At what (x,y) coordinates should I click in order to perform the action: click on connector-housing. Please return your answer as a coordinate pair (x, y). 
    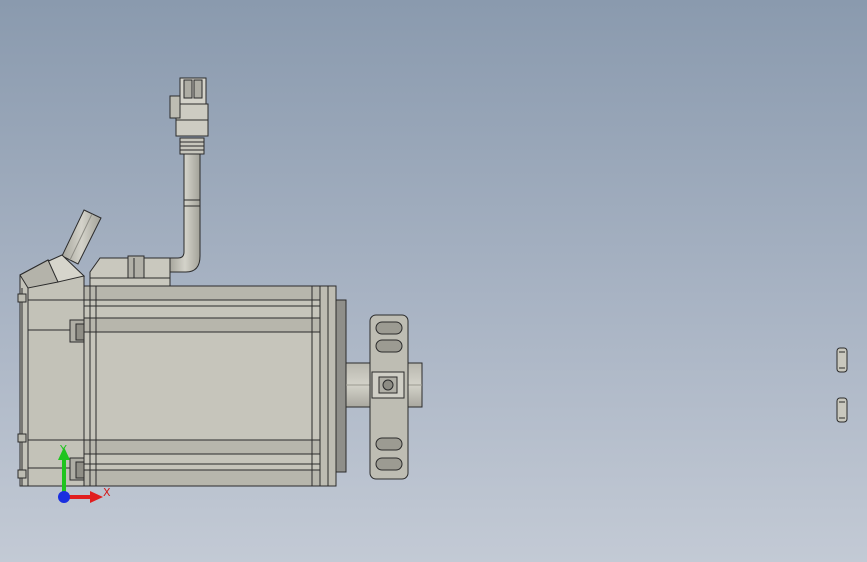
    Looking at the image, I should click on (130, 271).